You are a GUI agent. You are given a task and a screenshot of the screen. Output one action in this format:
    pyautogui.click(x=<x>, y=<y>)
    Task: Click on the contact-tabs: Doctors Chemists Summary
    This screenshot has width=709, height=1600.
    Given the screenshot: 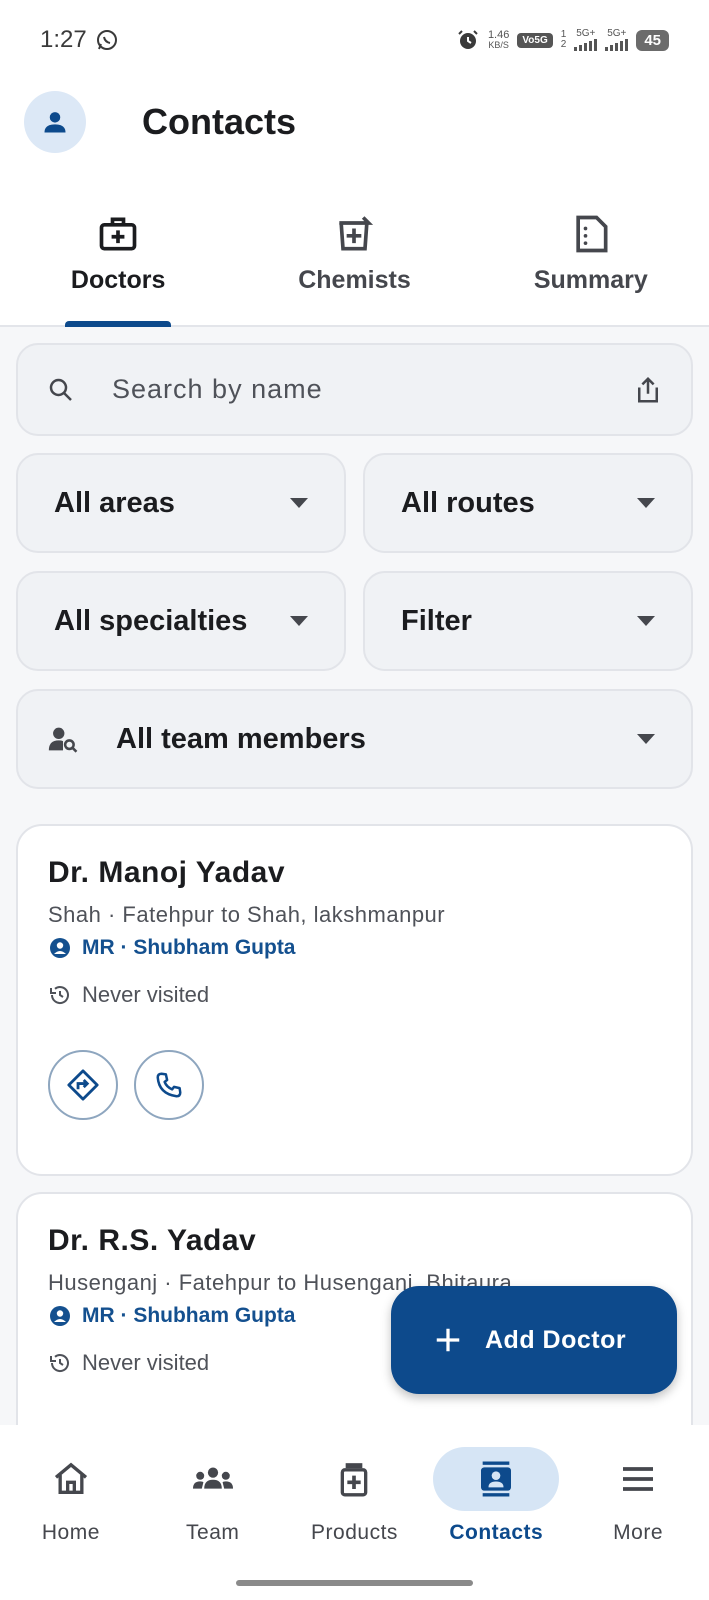 What is the action you would take?
    pyautogui.click(x=354, y=263)
    